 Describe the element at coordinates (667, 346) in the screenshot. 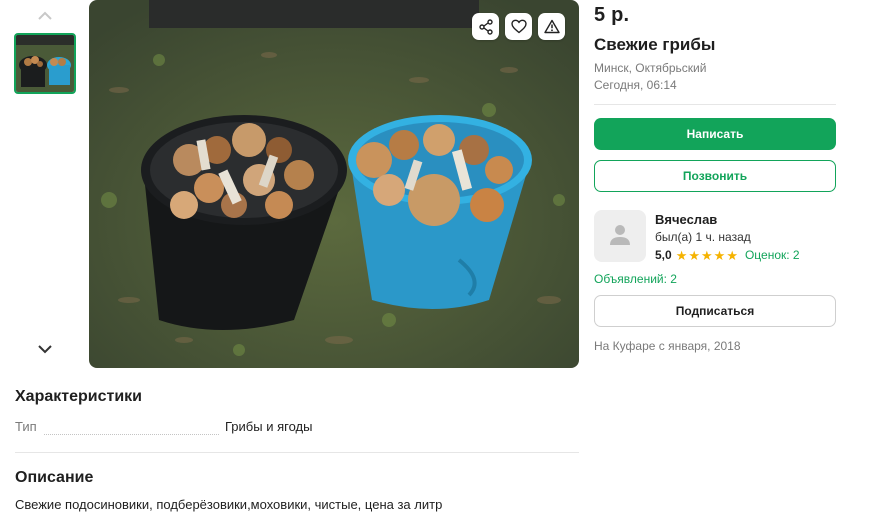

I see `member-since: На Куфаре с января, 2018` at that location.